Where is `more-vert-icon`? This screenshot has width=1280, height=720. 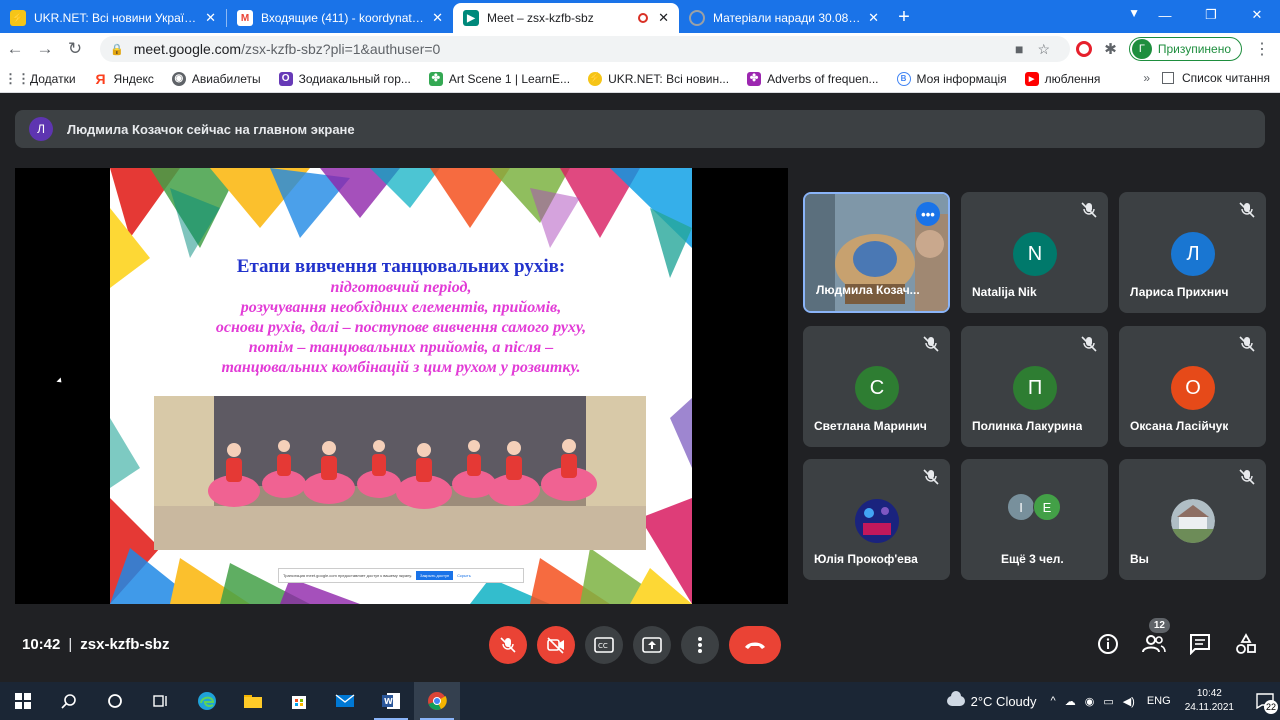 more-vert-icon is located at coordinates (700, 645).